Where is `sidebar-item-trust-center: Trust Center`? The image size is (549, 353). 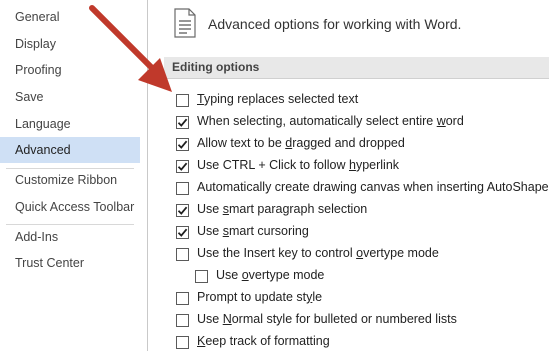 sidebar-item-trust-center: Trust Center is located at coordinates (70, 263).